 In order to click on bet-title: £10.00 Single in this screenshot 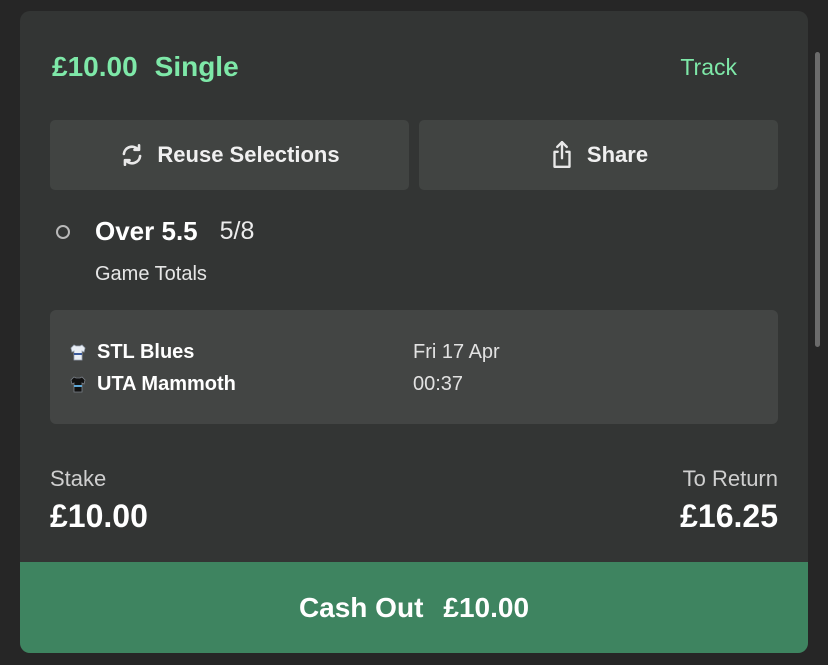, I will do `click(145, 67)`.